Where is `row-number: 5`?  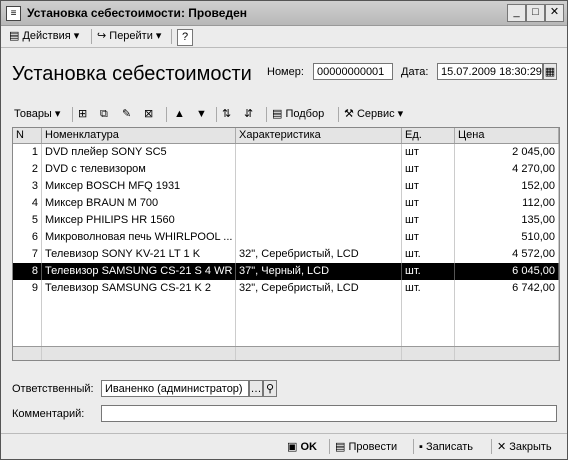
row-number: 5 is located at coordinates (27, 220).